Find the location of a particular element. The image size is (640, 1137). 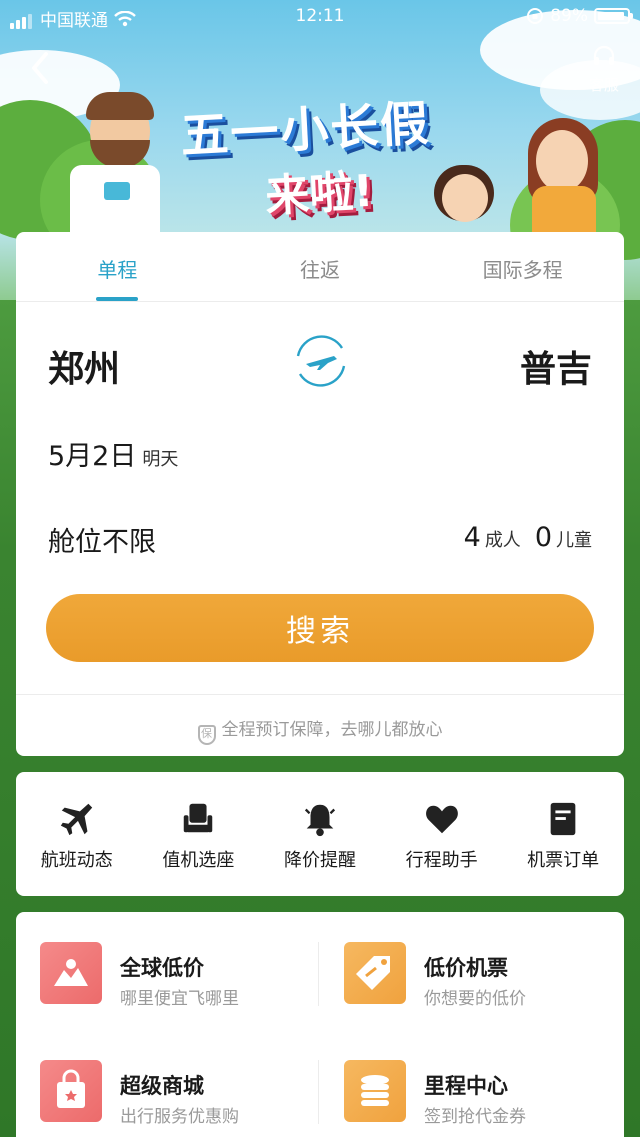

service-subtitle: 出行服务优惠购 is located at coordinates (179, 1117).